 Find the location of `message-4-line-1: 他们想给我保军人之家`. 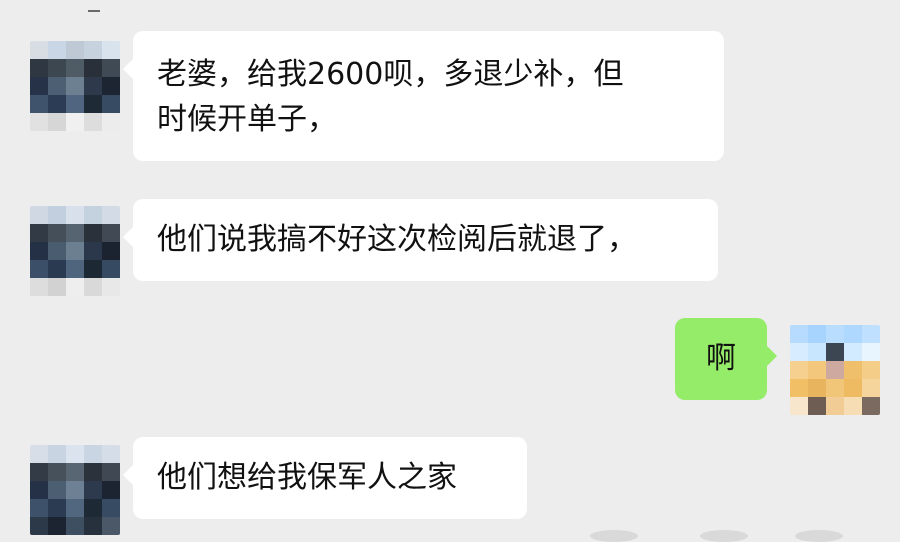

message-4-line-1: 他们想给我保军人之家 is located at coordinates (307, 477).